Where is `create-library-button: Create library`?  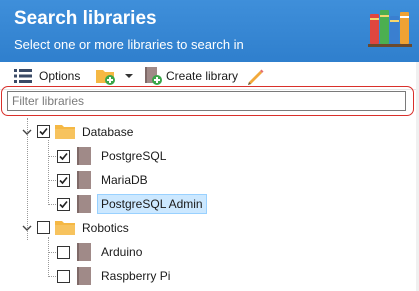
create-library-button: Create library is located at coordinates (190, 75).